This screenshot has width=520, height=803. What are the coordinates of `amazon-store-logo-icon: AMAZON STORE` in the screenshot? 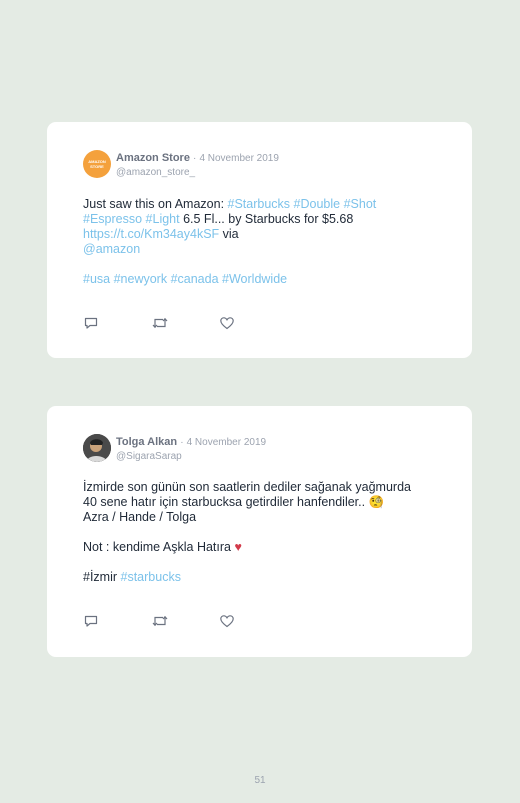 It's located at (97, 164).